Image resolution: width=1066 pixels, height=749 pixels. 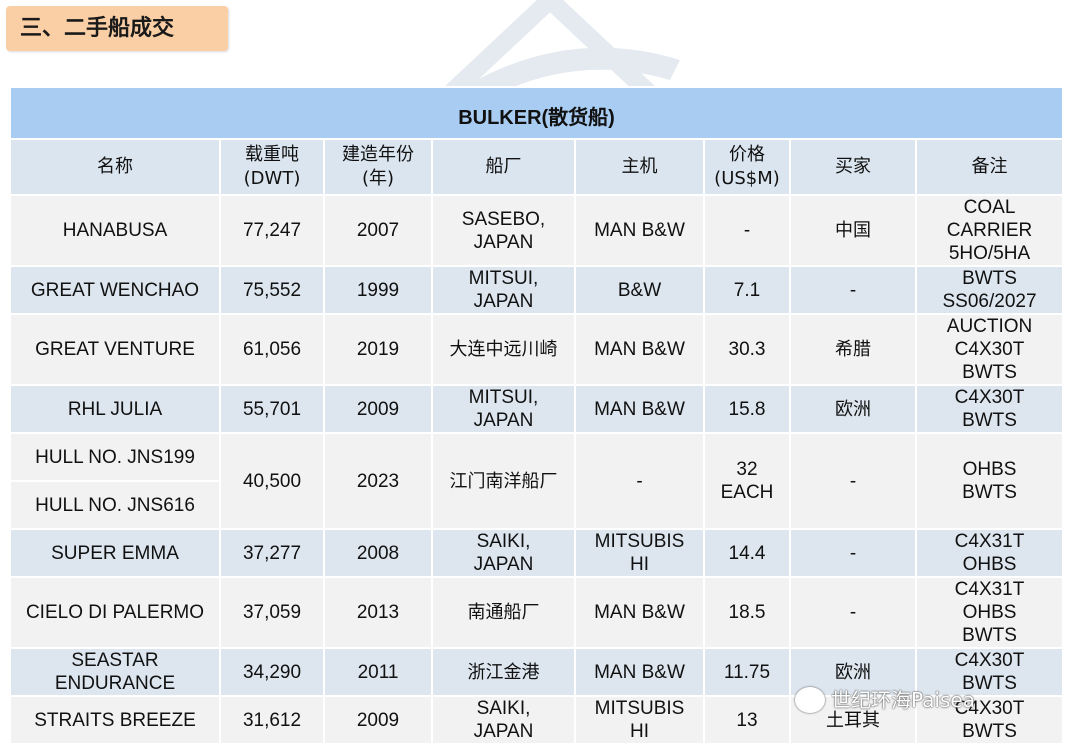 What do you see at coordinates (989, 207) in the screenshot?
I see `remarks-line: COAL` at bounding box center [989, 207].